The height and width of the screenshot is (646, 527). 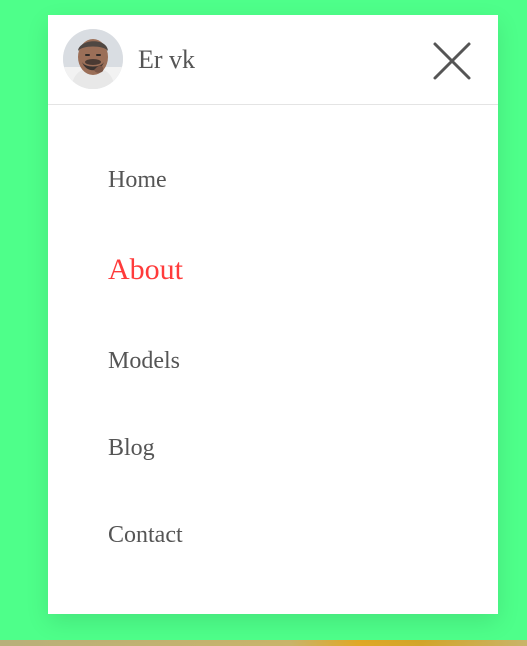 I want to click on nav-item-about: About, so click(x=145, y=270).